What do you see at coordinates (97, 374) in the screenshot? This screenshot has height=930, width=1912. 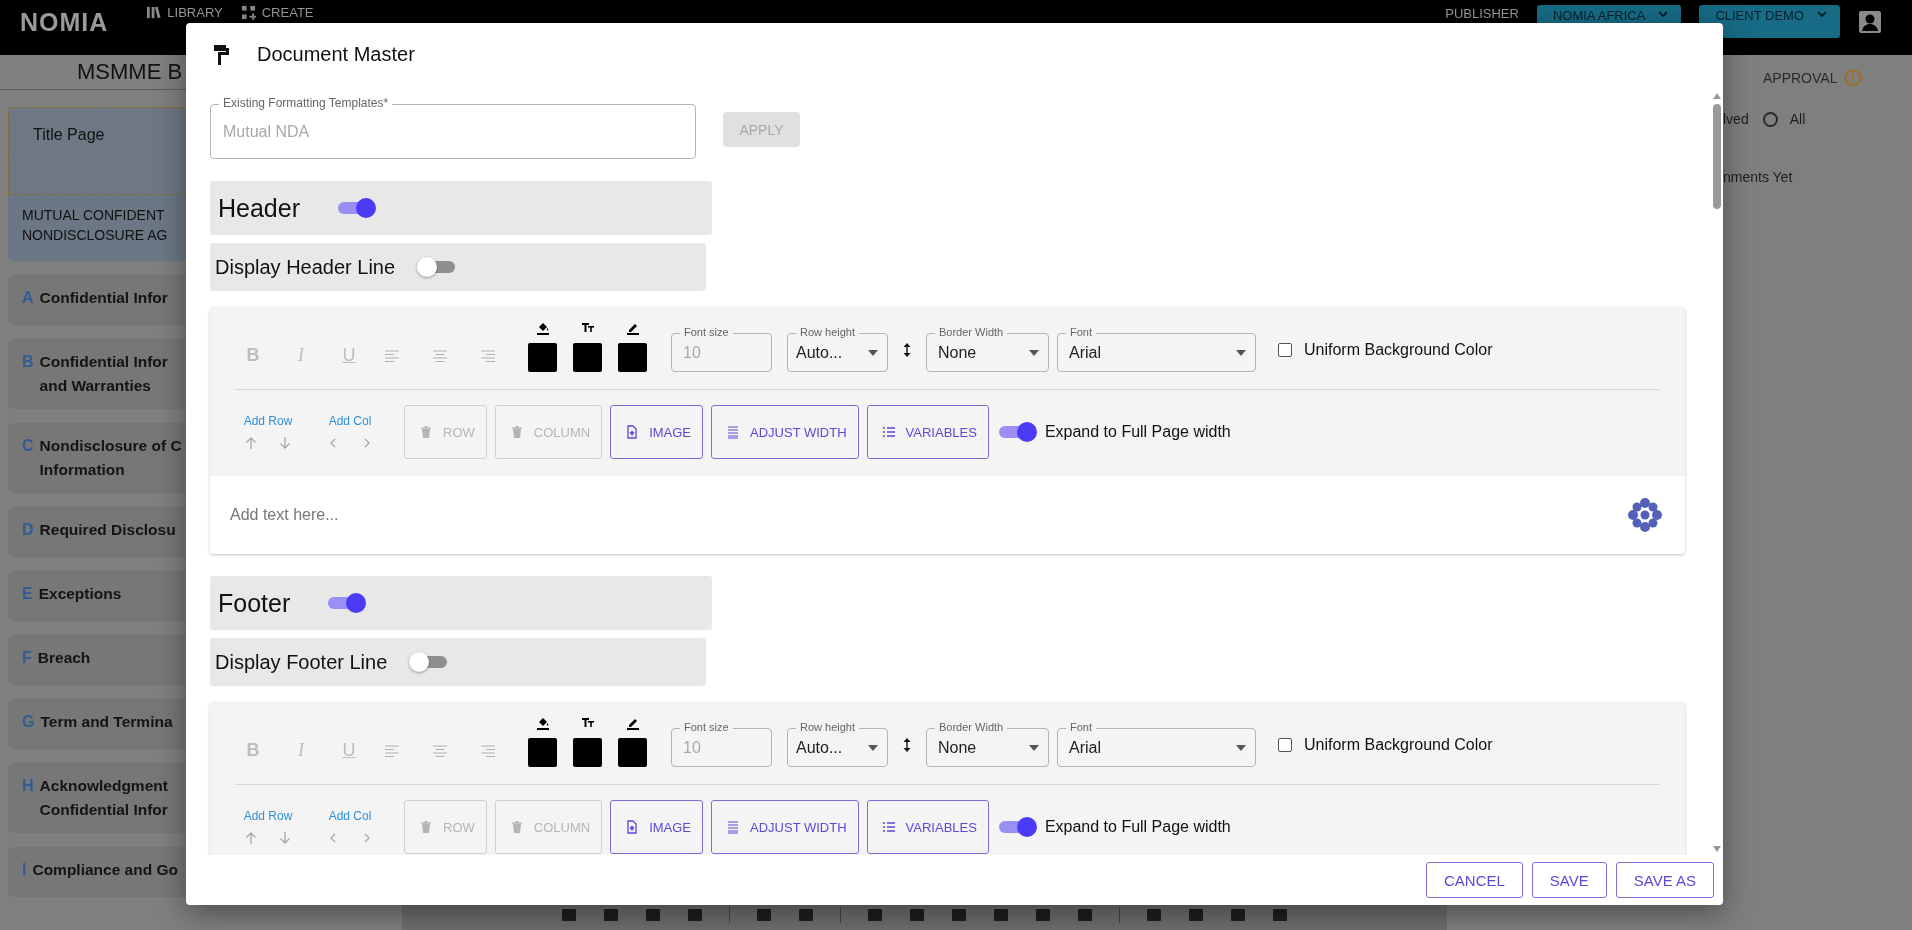 I see `section-card: B Confidential Infor and Warranties` at bounding box center [97, 374].